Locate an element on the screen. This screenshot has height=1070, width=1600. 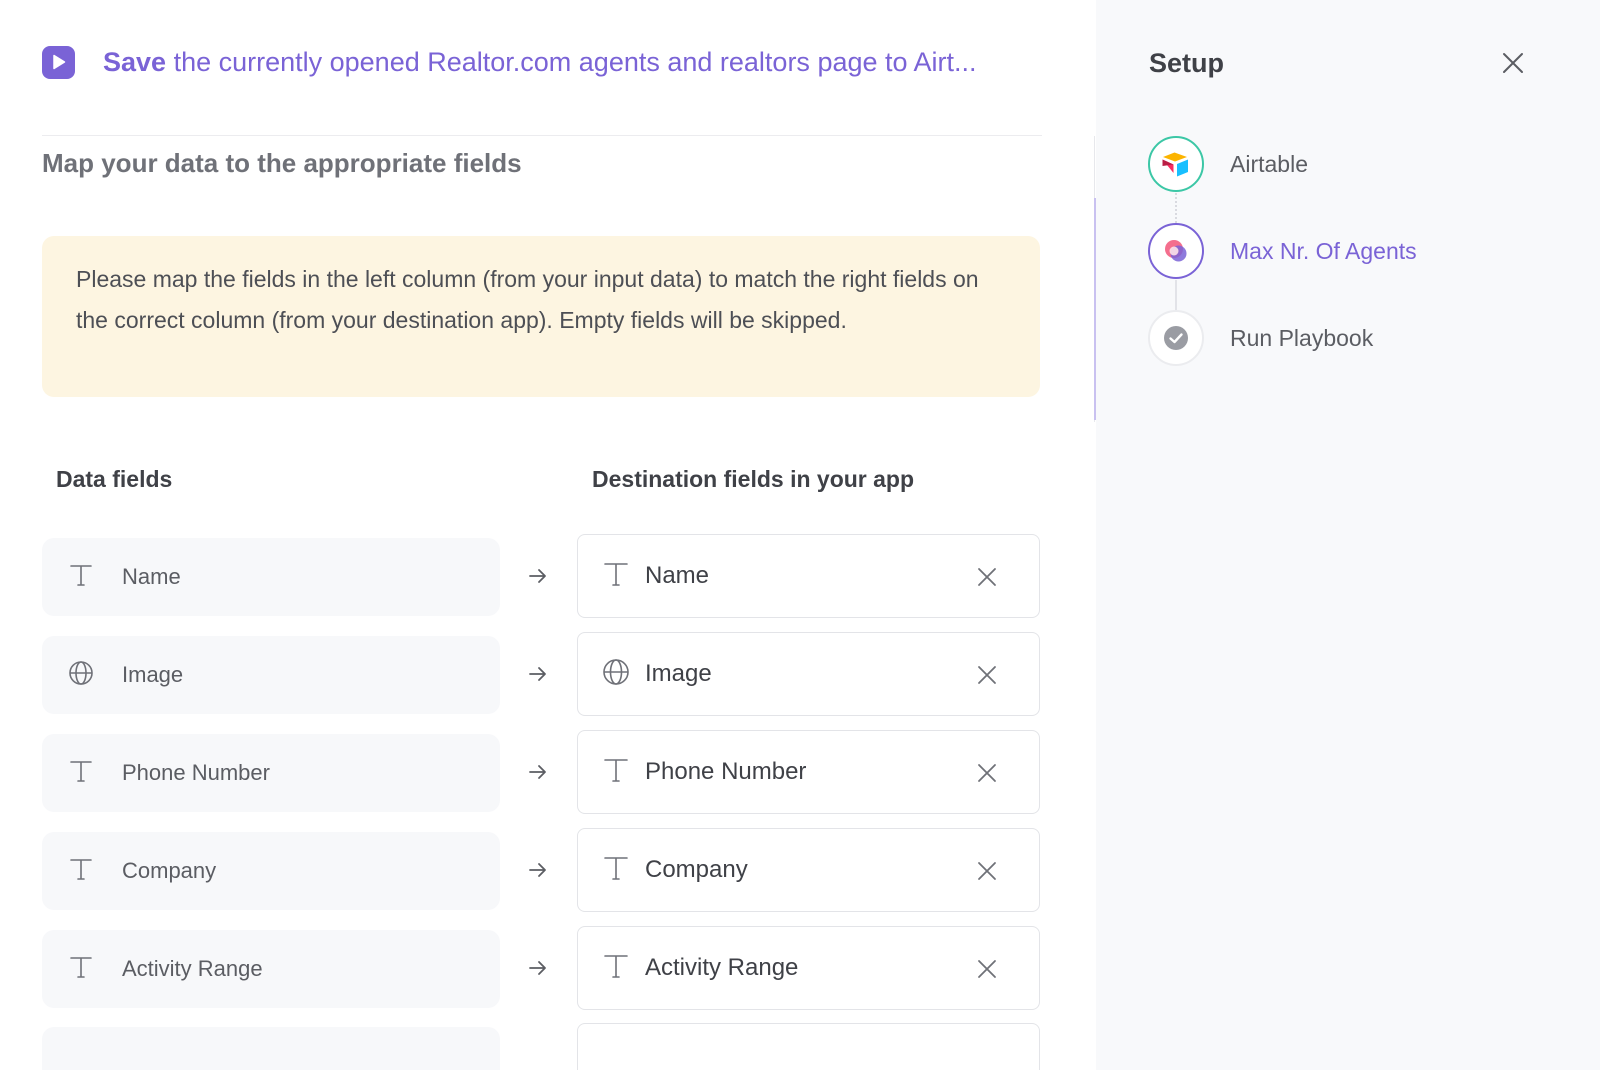
check-circle-icon is located at coordinates (1176, 338).